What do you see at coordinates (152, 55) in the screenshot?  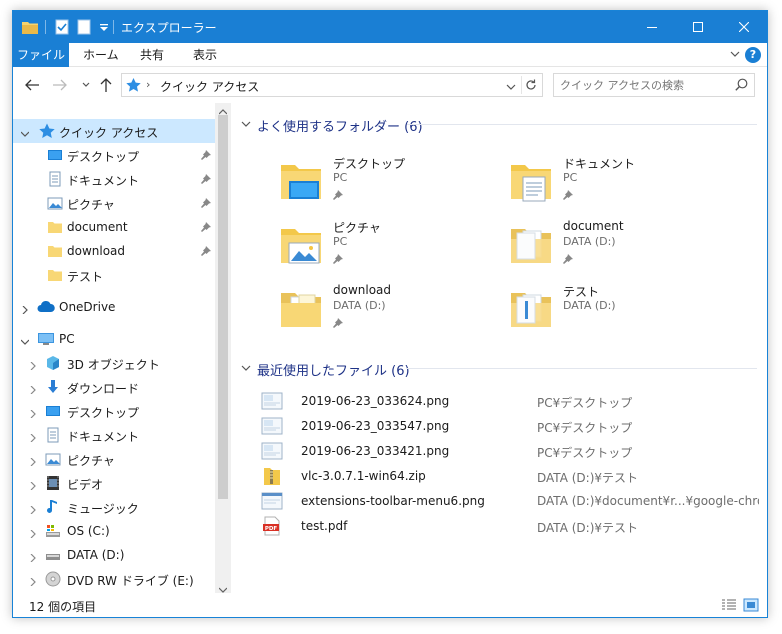 I see `tab-share: 共有` at bounding box center [152, 55].